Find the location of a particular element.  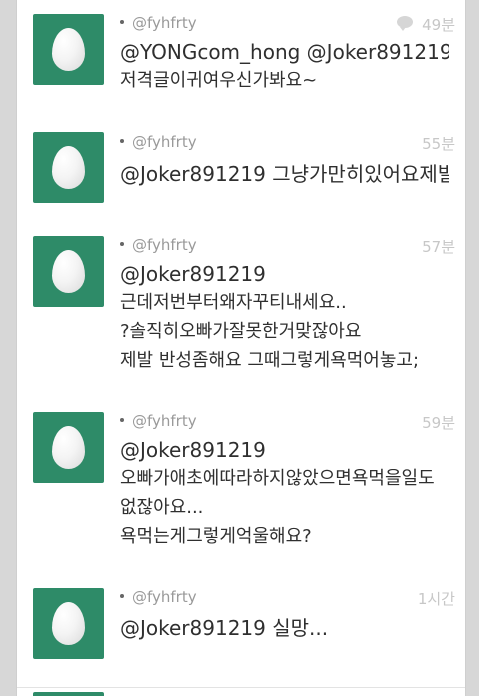

tweet-item-partial is located at coordinates (241, 691).